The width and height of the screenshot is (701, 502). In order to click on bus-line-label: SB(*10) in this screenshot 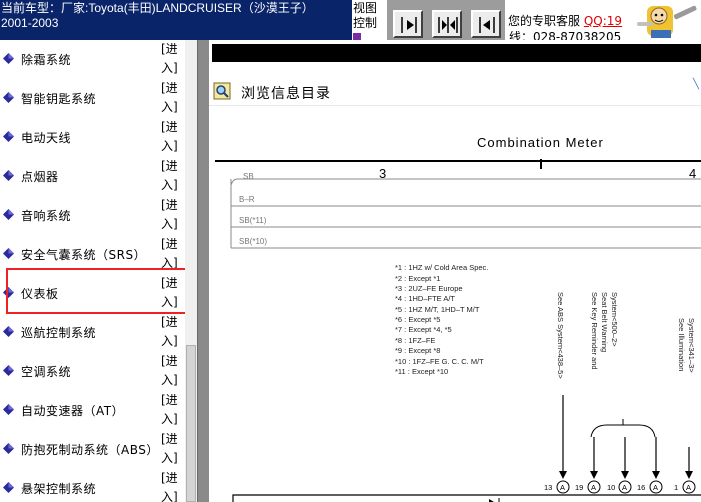, I will do `click(253, 241)`.